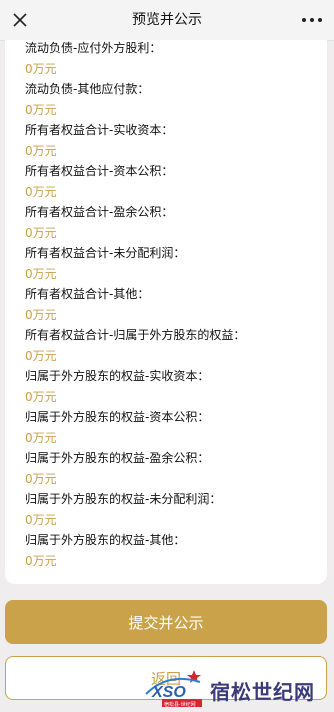  I want to click on field-label: 归属于外方股东的权益-盈余公积：, so click(117, 458).